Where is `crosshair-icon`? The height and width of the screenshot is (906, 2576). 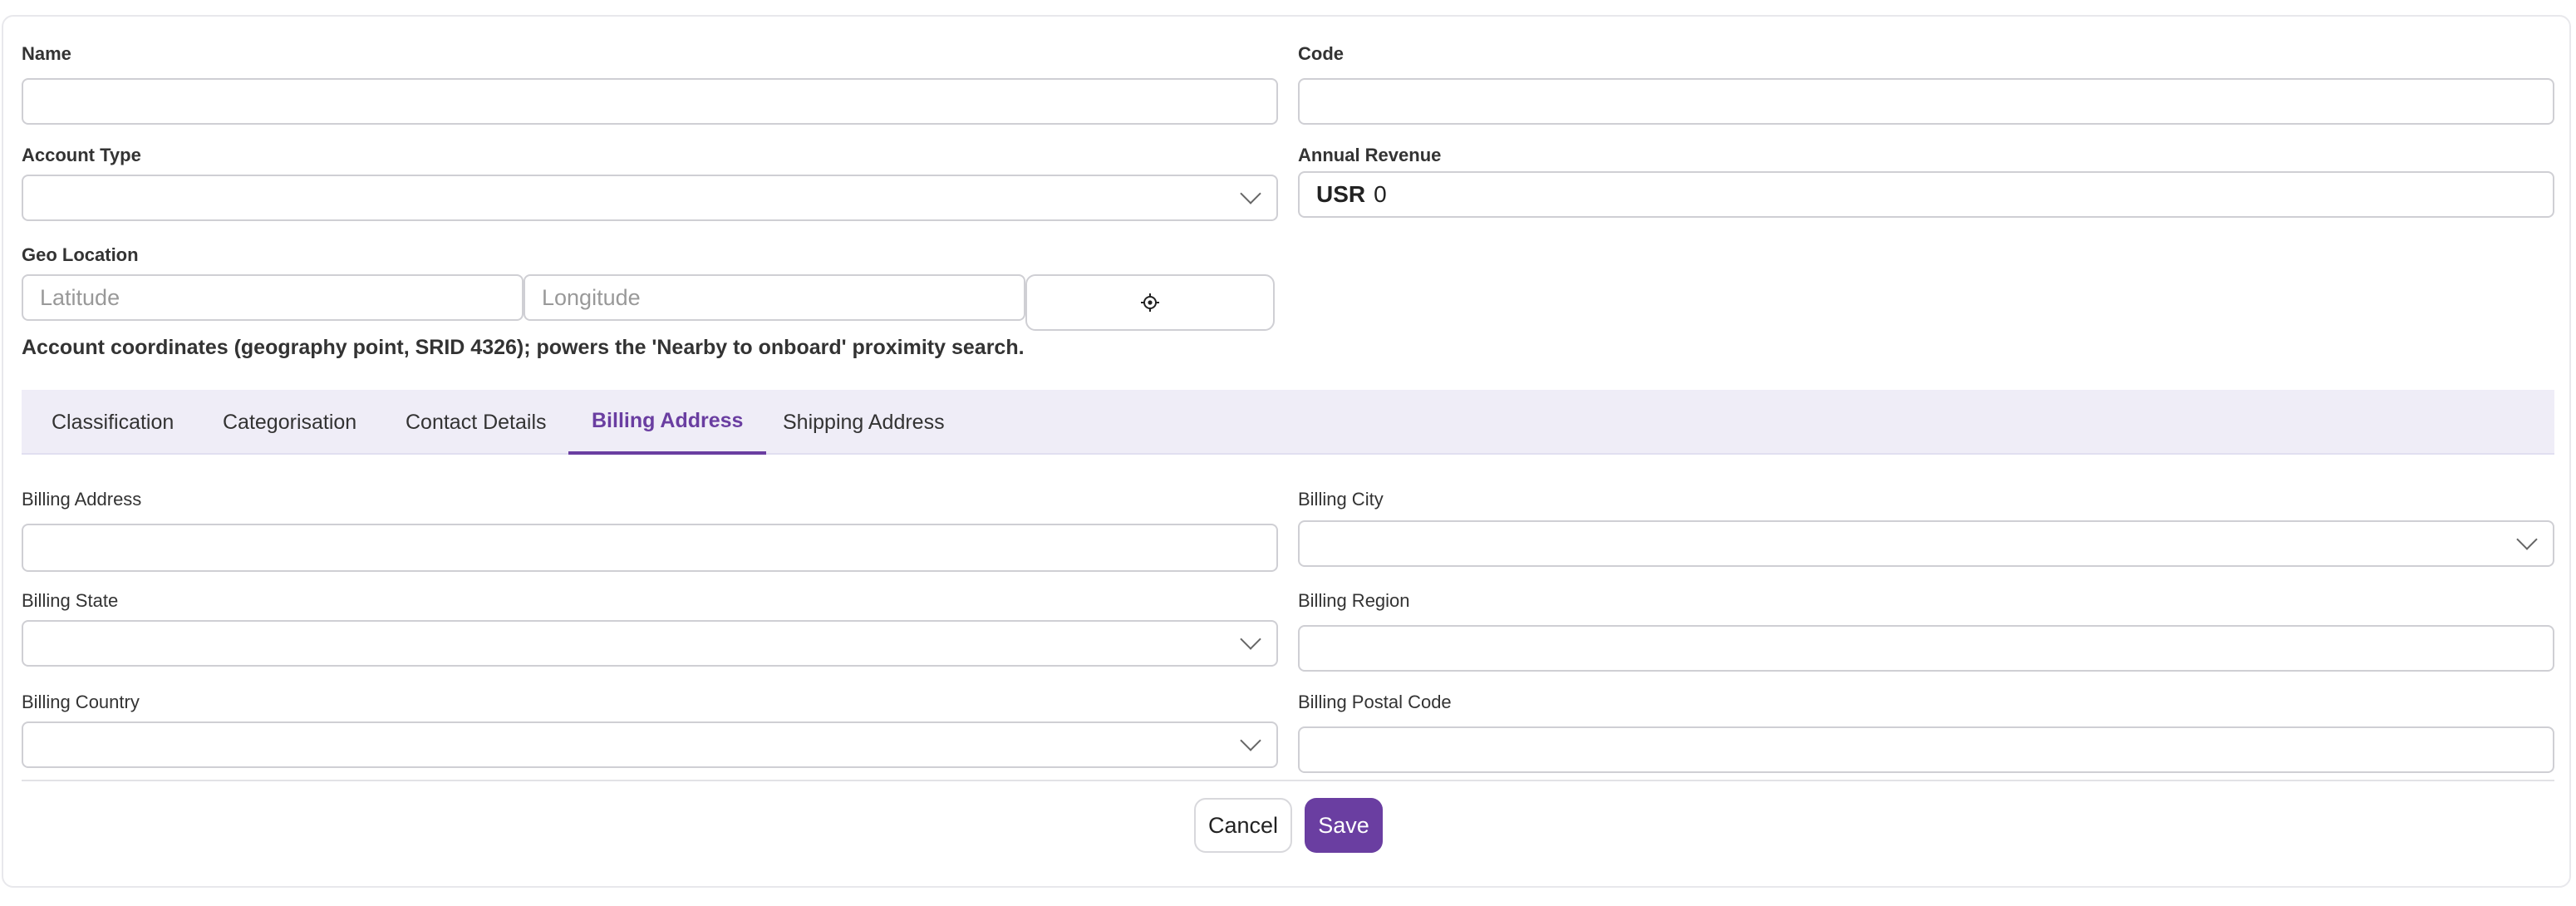
crosshair-icon is located at coordinates (1150, 302).